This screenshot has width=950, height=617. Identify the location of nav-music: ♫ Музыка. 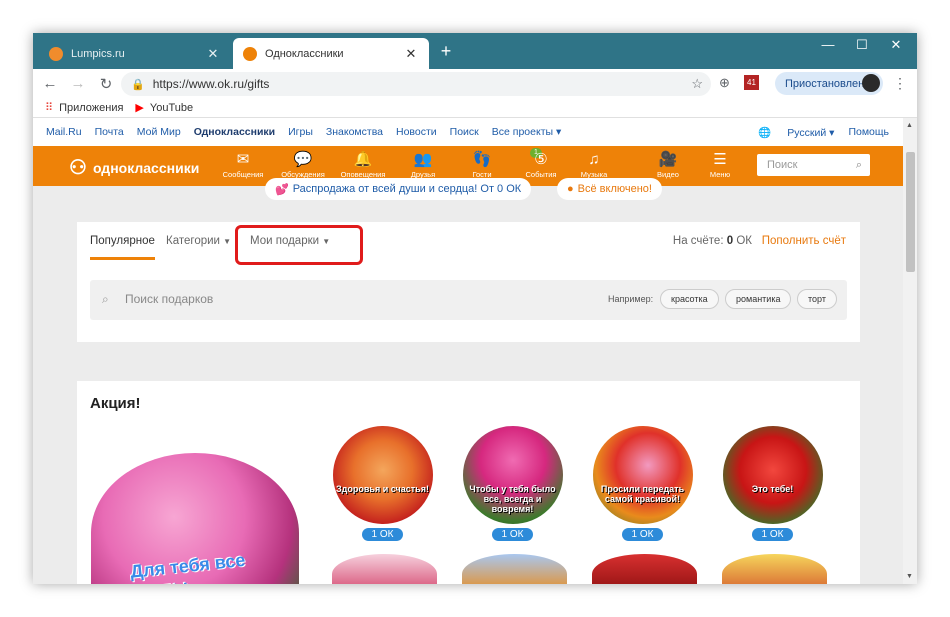
(594, 165).